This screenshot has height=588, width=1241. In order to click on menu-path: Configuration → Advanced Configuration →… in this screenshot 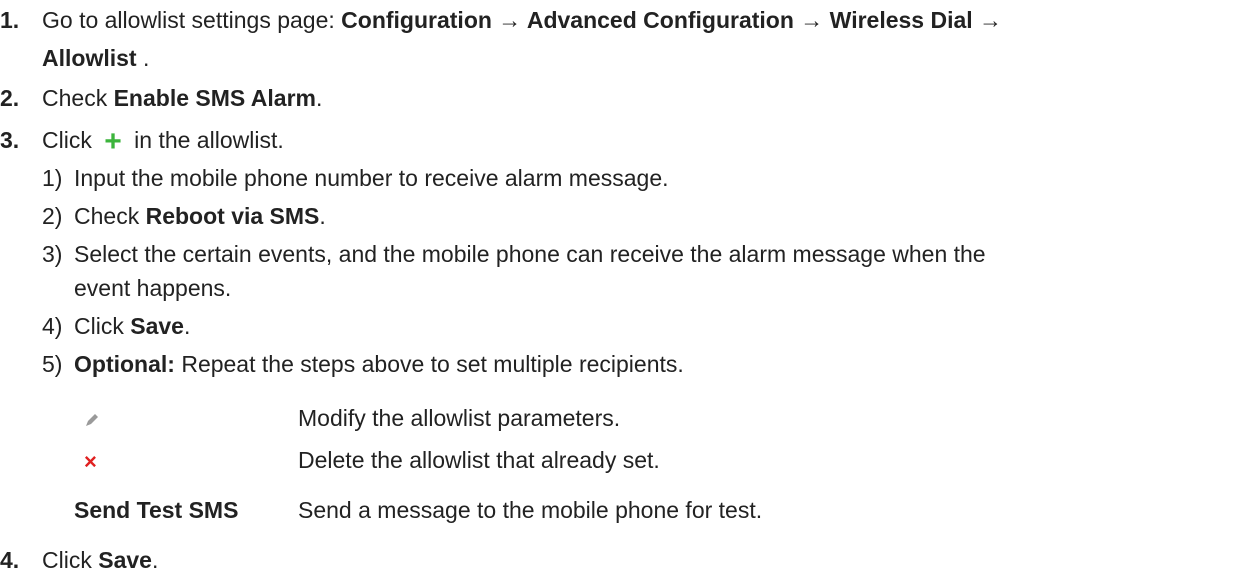, I will do `click(672, 20)`.